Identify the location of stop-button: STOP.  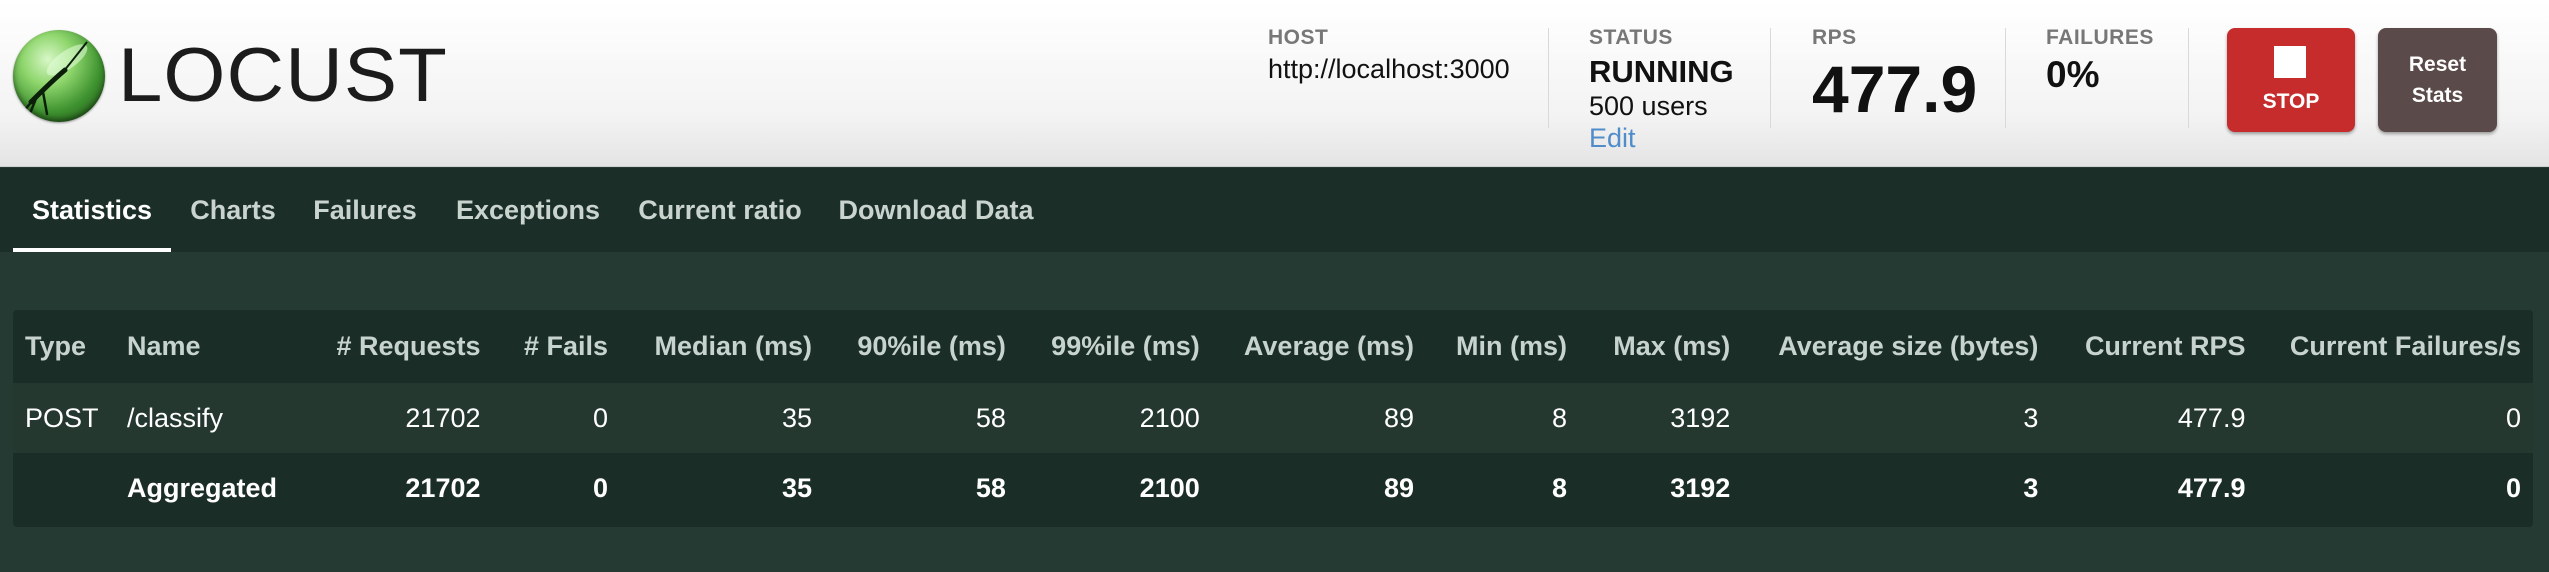
(2291, 80).